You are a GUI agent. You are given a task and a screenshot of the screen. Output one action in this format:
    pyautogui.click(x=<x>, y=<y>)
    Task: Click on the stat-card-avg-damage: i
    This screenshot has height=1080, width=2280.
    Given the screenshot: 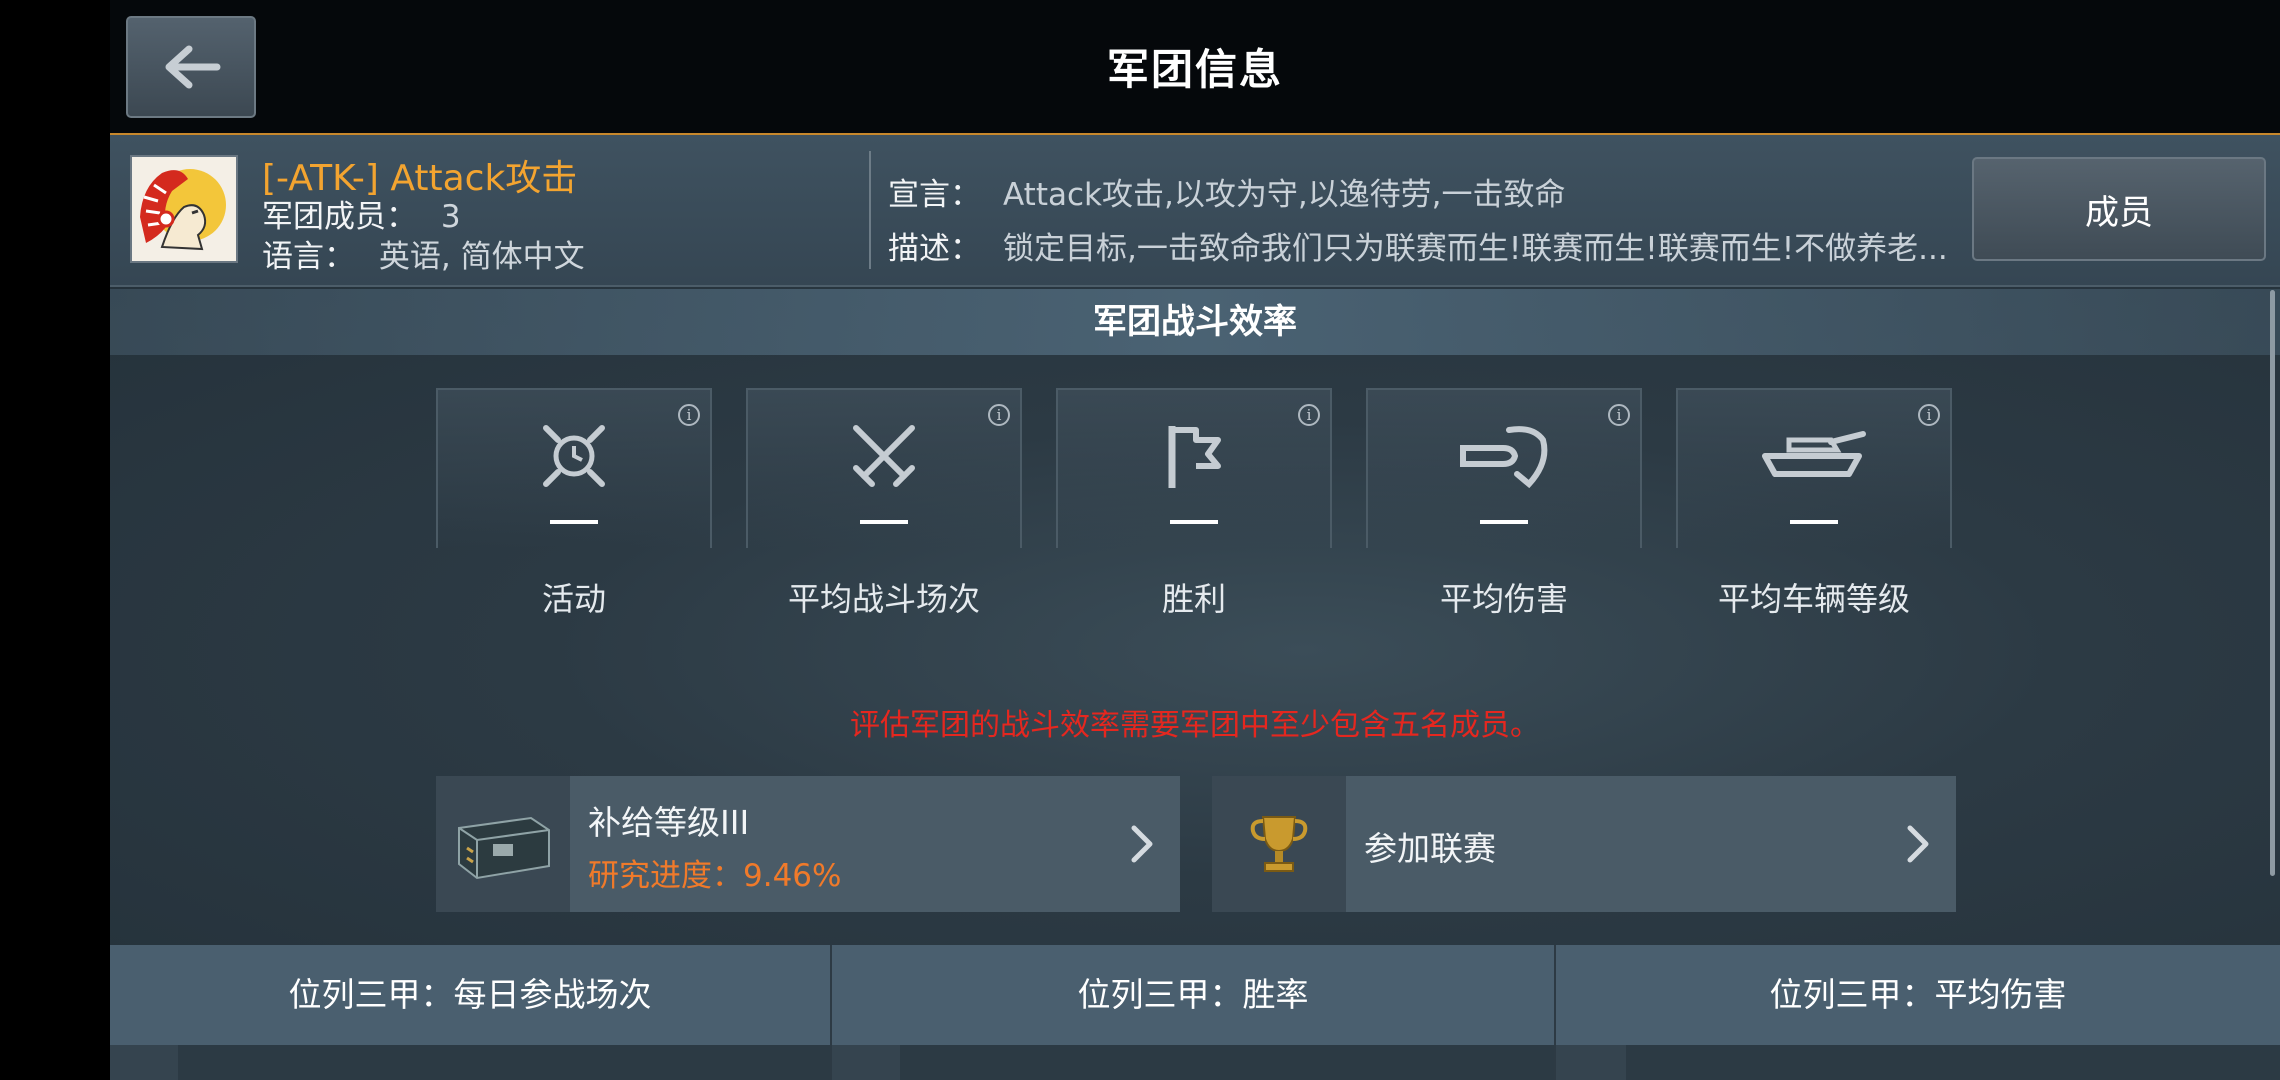 What is the action you would take?
    pyautogui.click(x=1504, y=468)
    